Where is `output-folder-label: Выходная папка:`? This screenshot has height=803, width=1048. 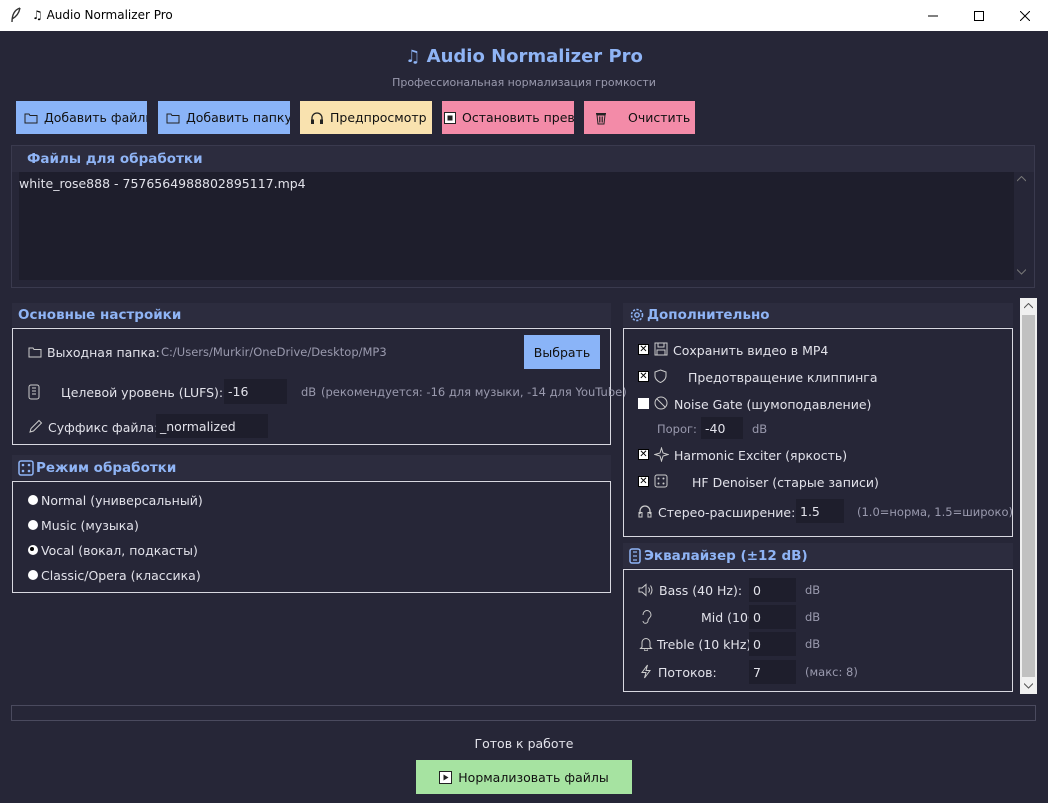 output-folder-label: Выходная папка: is located at coordinates (103, 352).